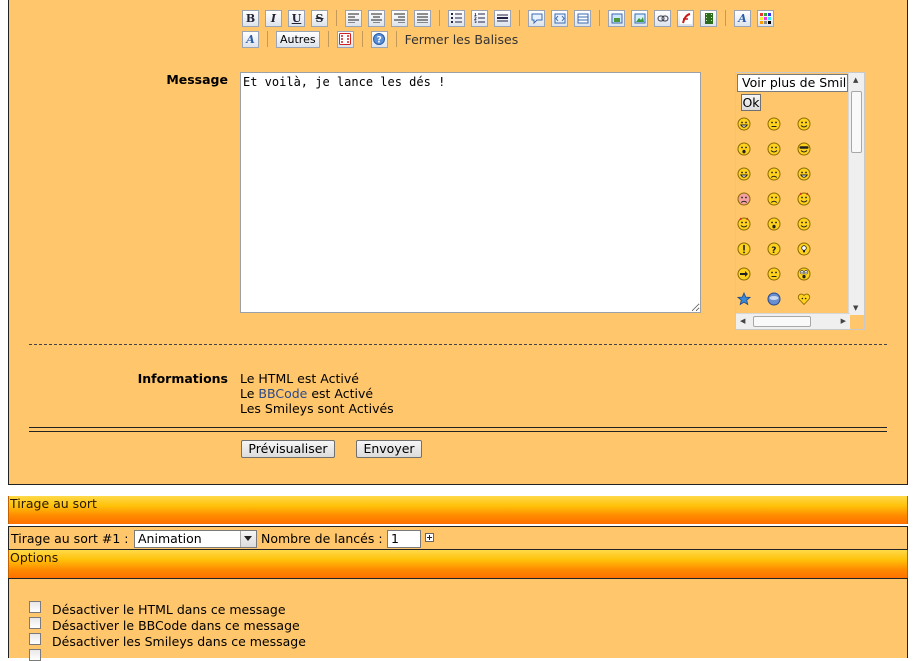 The image size is (916, 661). What do you see at coordinates (404, 539) in the screenshot?
I see `lances-input: 1` at bounding box center [404, 539].